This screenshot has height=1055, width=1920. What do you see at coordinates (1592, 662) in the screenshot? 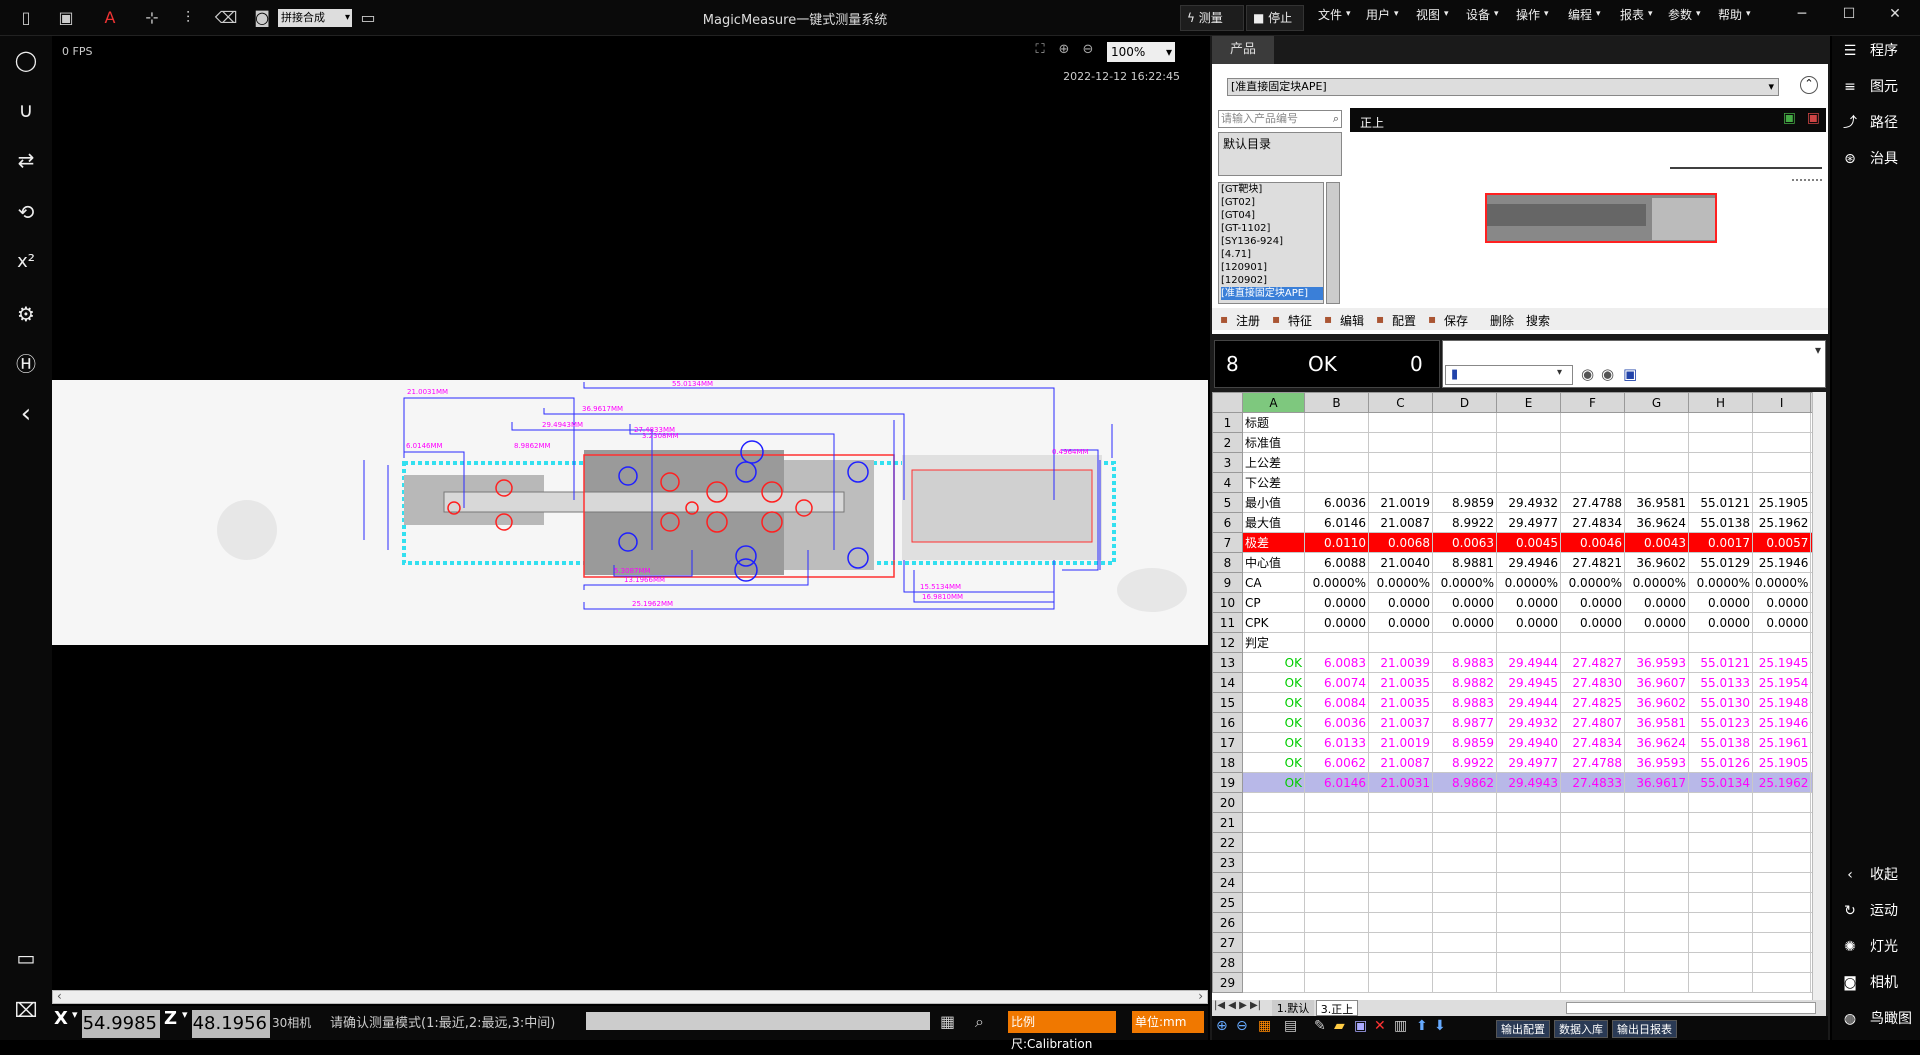
I see `table-cell: 27.4827` at bounding box center [1592, 662].